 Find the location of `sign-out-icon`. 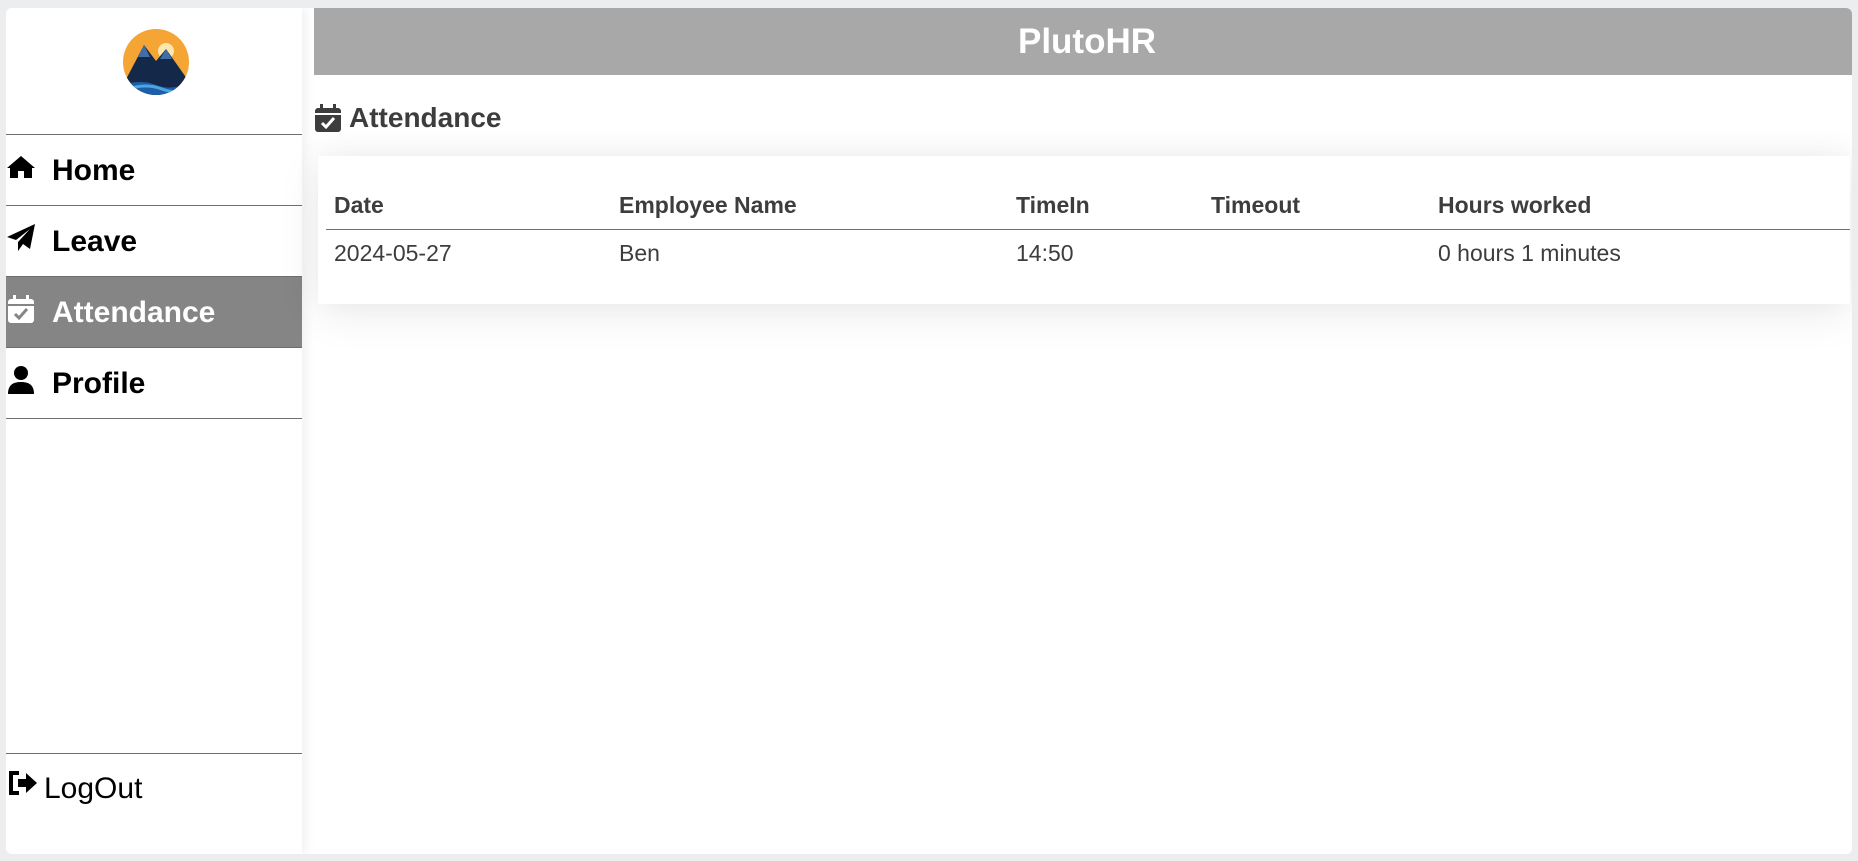

sign-out-icon is located at coordinates (23, 785).